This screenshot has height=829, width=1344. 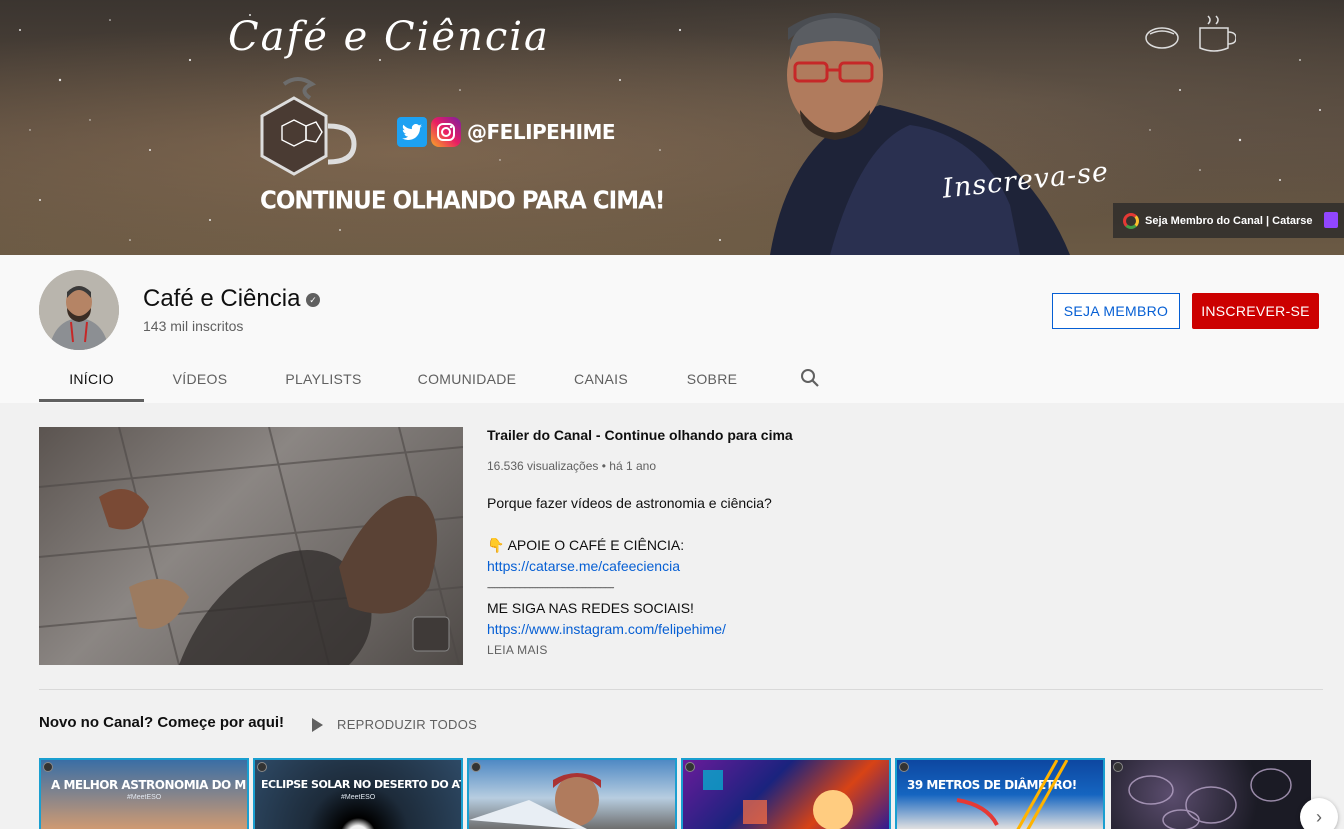 What do you see at coordinates (407, 724) in the screenshot?
I see `play-all-label: REPRODUZIR TODOS` at bounding box center [407, 724].